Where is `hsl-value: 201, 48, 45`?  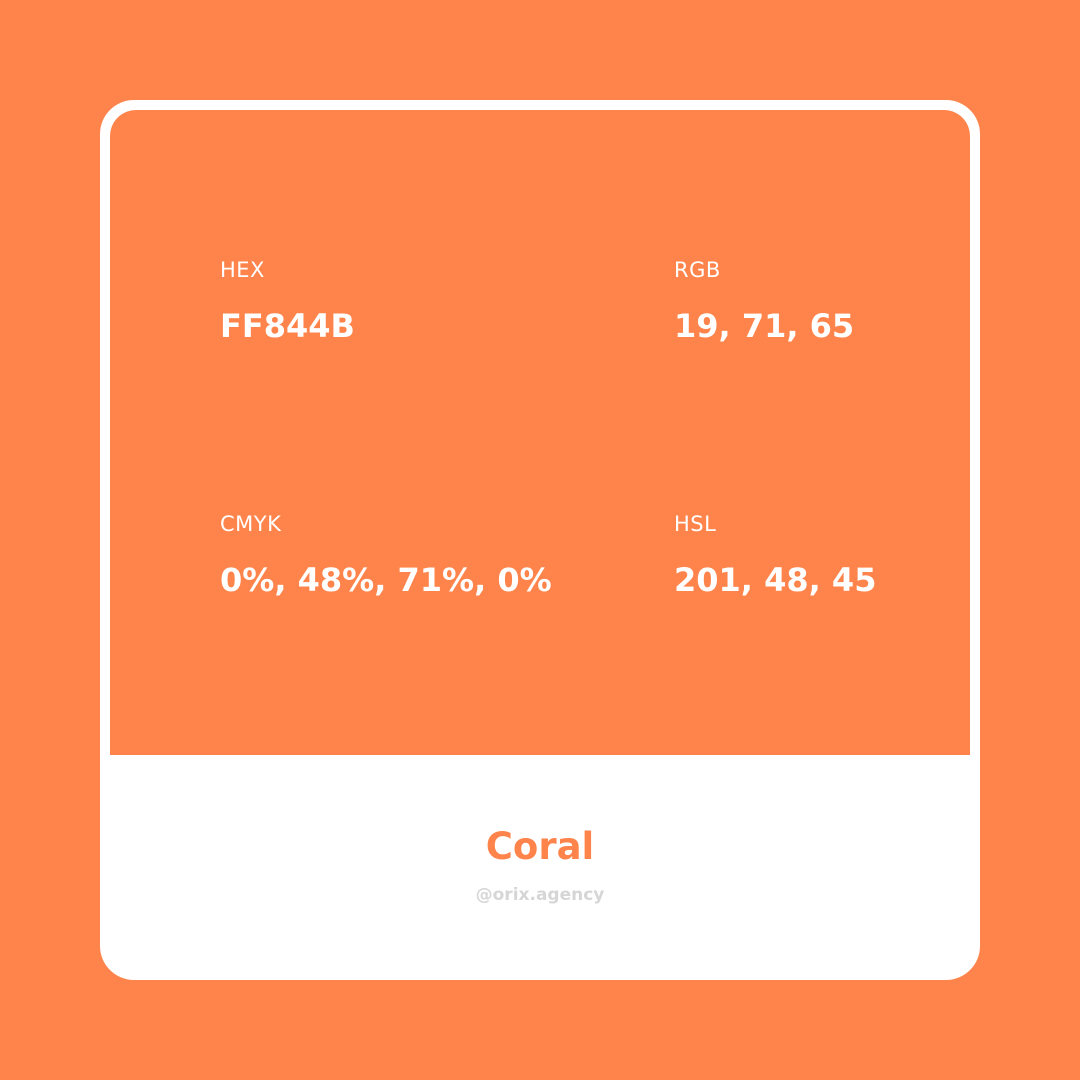
hsl-value: 201, 48, 45 is located at coordinates (775, 580).